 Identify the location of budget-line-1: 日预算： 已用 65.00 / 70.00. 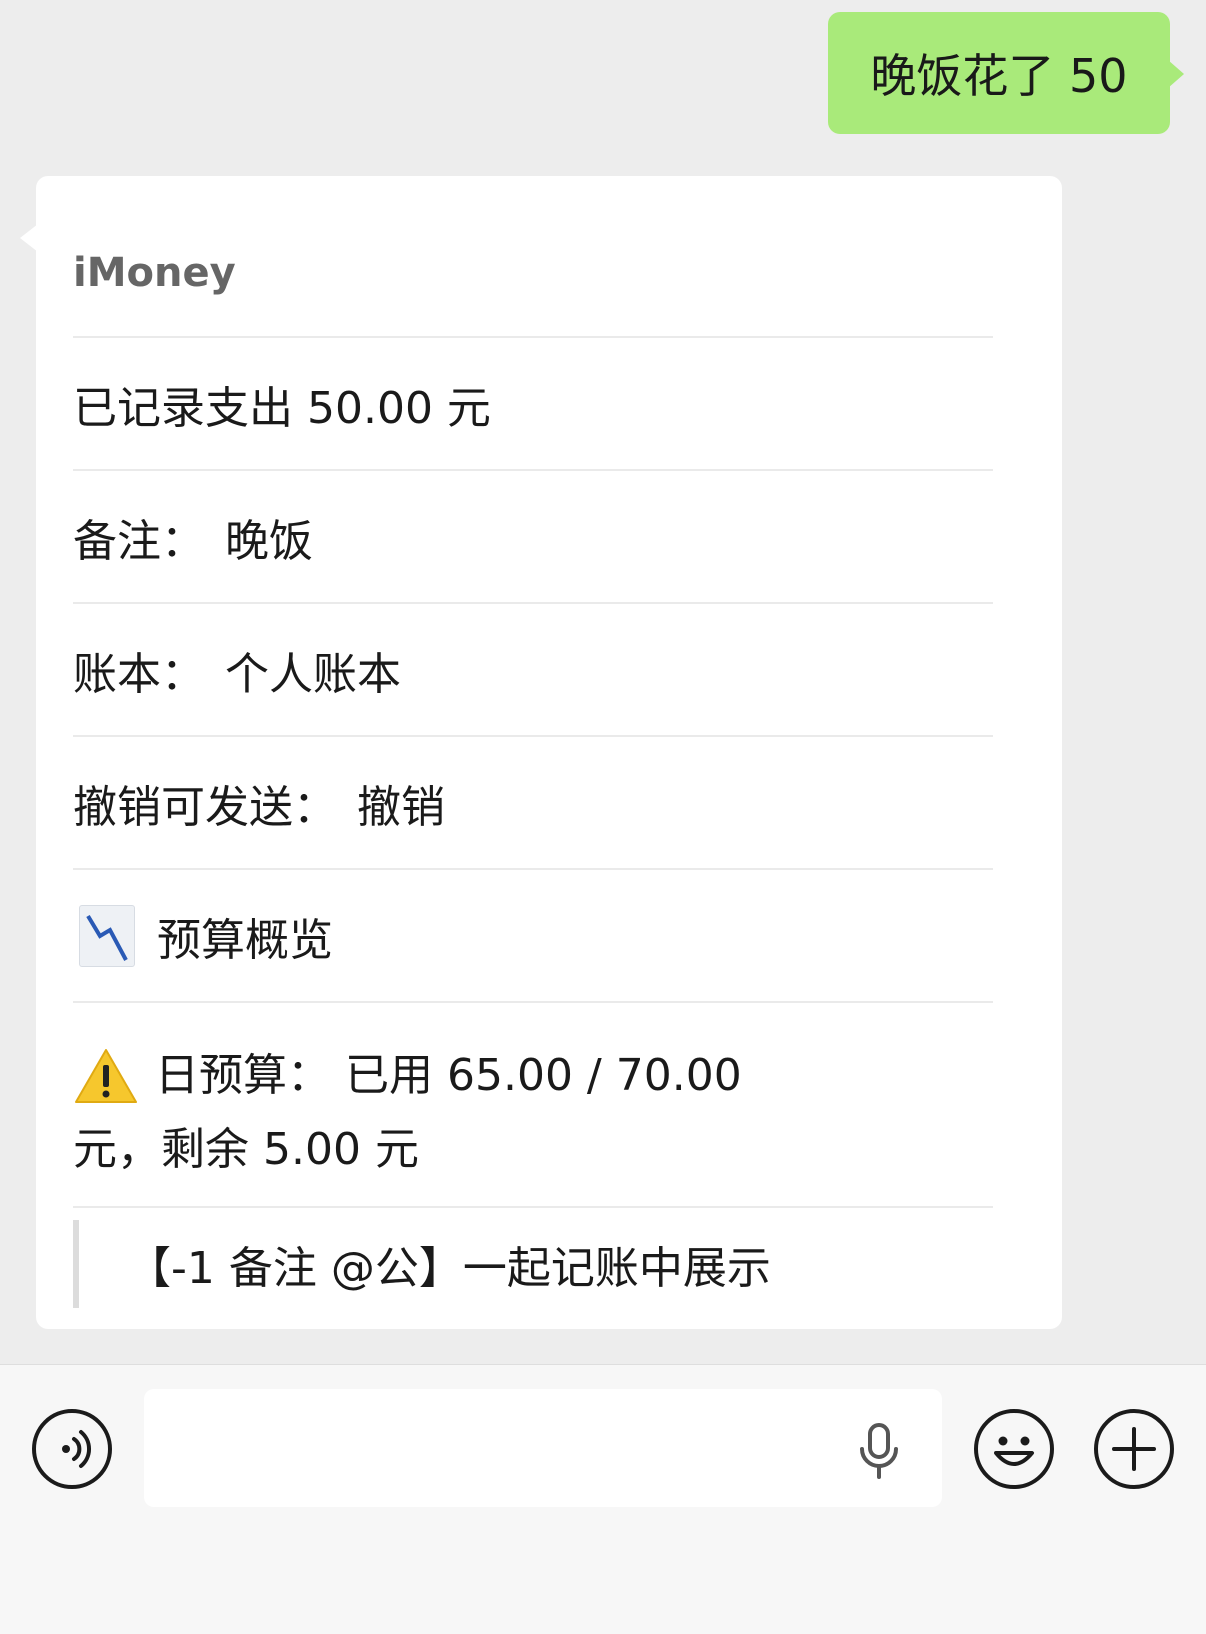
(448, 1075).